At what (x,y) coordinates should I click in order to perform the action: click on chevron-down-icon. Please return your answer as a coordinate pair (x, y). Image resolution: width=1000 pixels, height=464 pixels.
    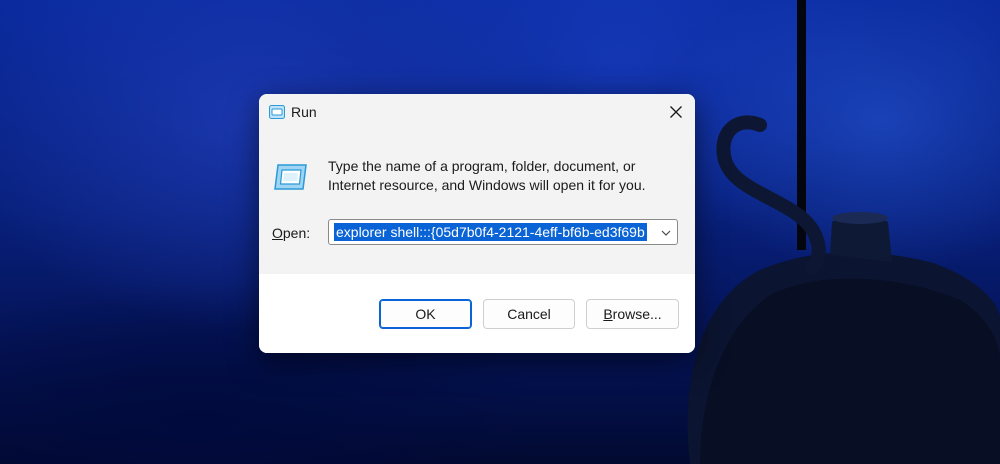
    Looking at the image, I should click on (666, 233).